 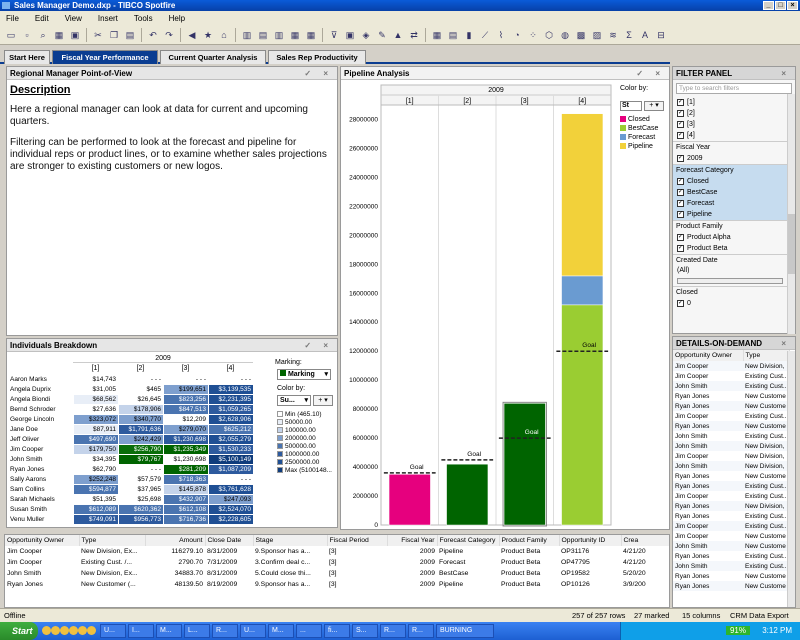 What do you see at coordinates (108, 18) in the screenshot?
I see `menu-insert: Insert` at bounding box center [108, 18].